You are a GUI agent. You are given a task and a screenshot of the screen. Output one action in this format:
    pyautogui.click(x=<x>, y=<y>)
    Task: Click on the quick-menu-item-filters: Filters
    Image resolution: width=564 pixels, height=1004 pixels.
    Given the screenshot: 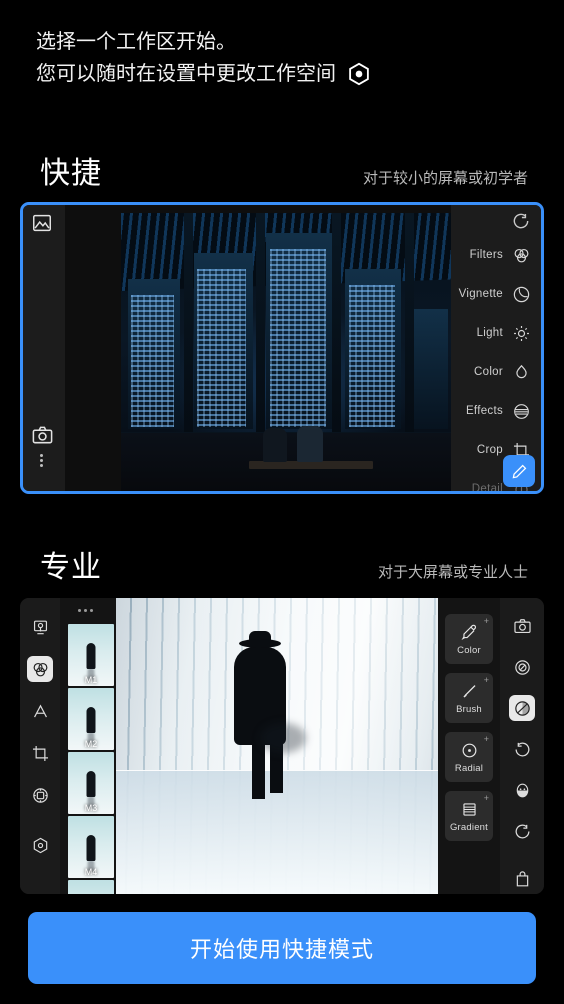 What is the action you would take?
    pyautogui.click(x=500, y=255)
    